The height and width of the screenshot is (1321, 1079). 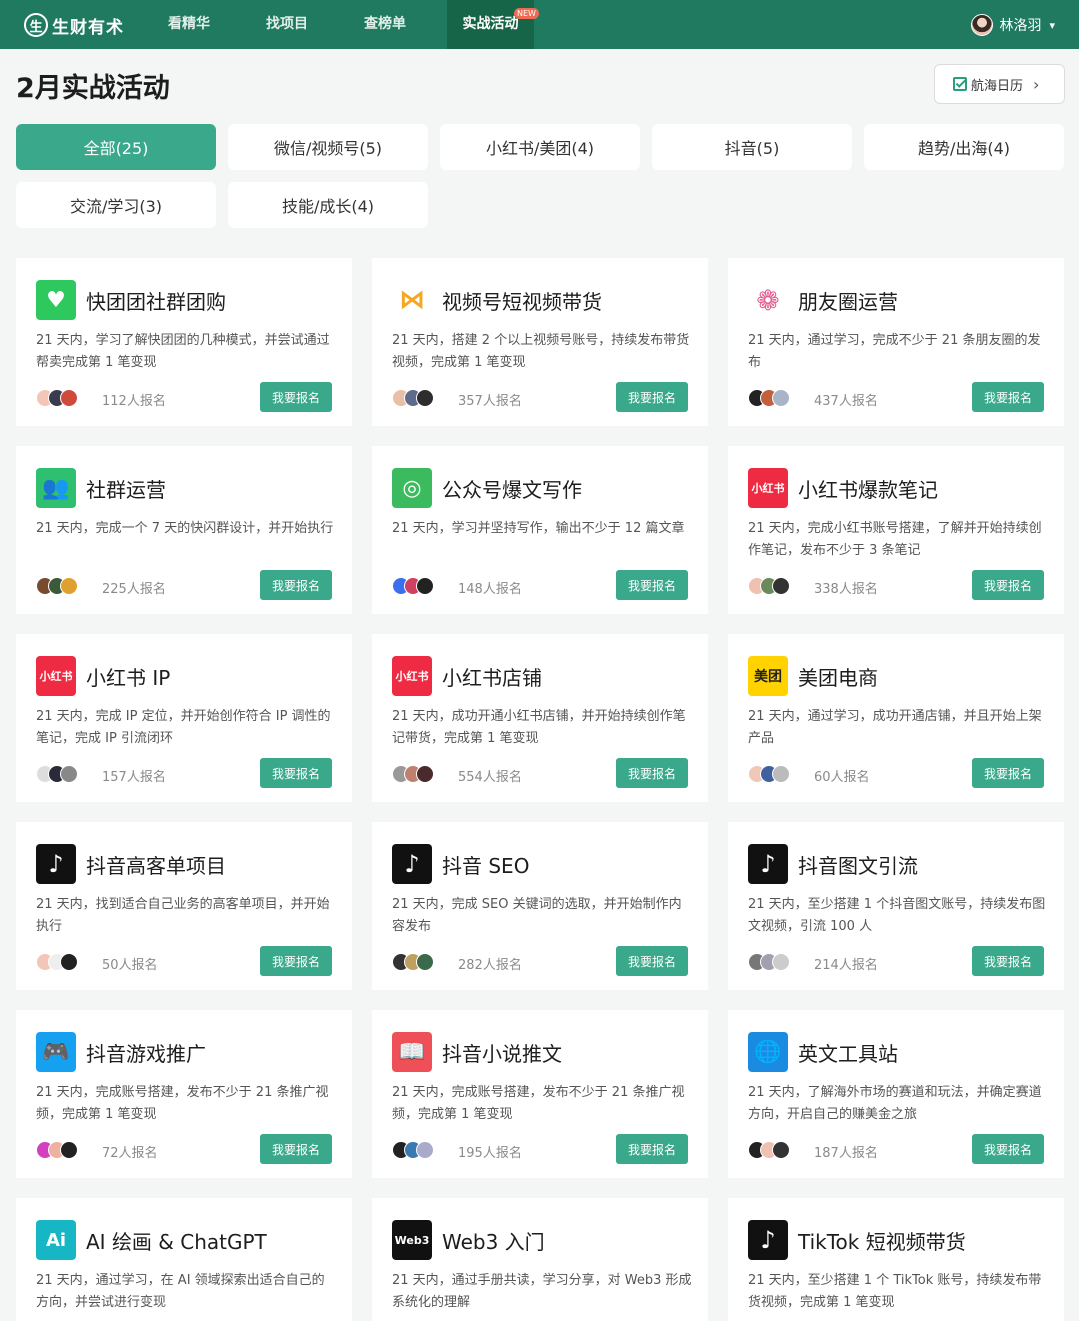 What do you see at coordinates (882, 1240) in the screenshot?
I see `card-title: TikTok 短视频带货` at bounding box center [882, 1240].